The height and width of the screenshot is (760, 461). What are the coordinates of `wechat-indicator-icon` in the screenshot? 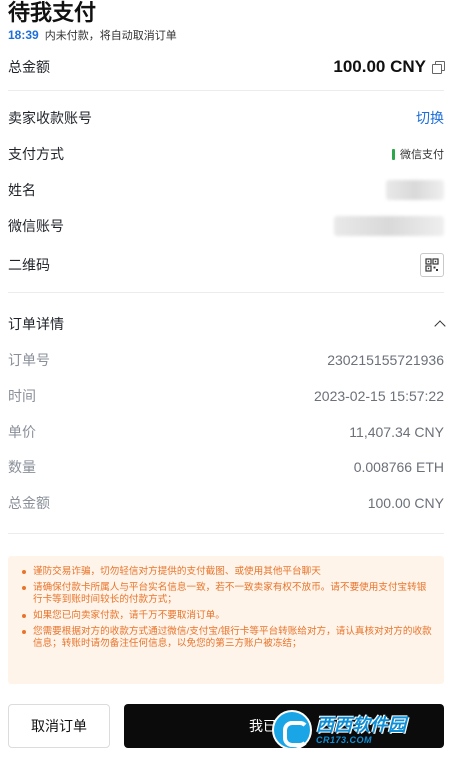 It's located at (393, 154).